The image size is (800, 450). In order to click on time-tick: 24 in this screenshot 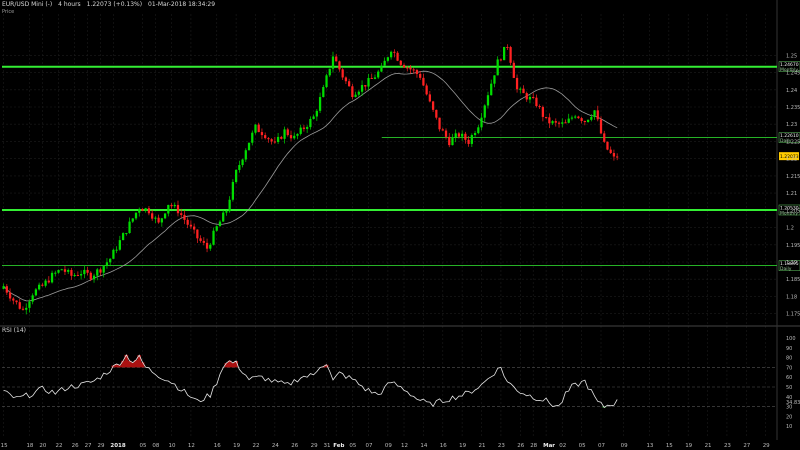, I will do `click(275, 446)`.